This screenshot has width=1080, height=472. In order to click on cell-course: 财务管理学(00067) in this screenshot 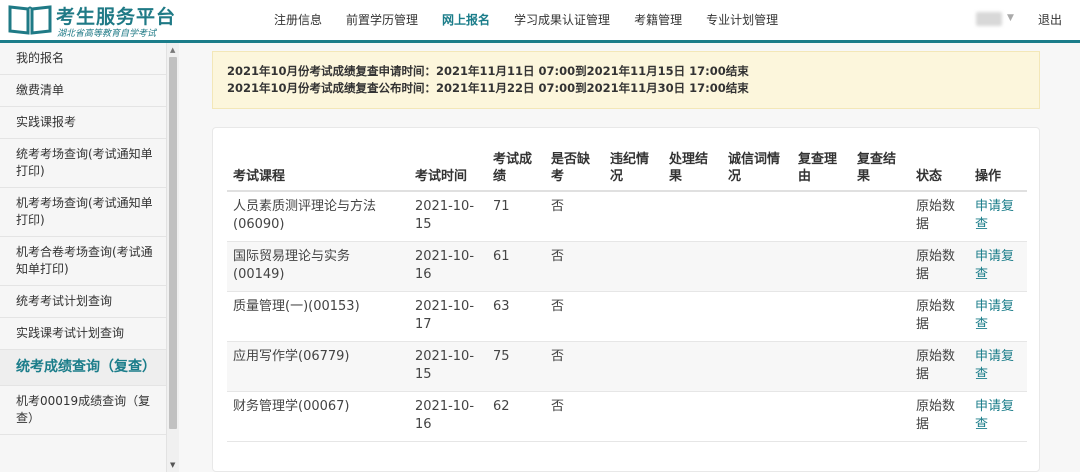, I will do `click(291, 406)`.